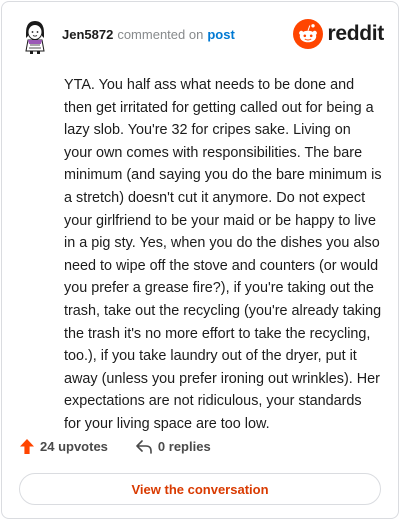 The image size is (400, 521). What do you see at coordinates (74, 446) in the screenshot?
I see `upvote-count: 24 upvotes` at bounding box center [74, 446].